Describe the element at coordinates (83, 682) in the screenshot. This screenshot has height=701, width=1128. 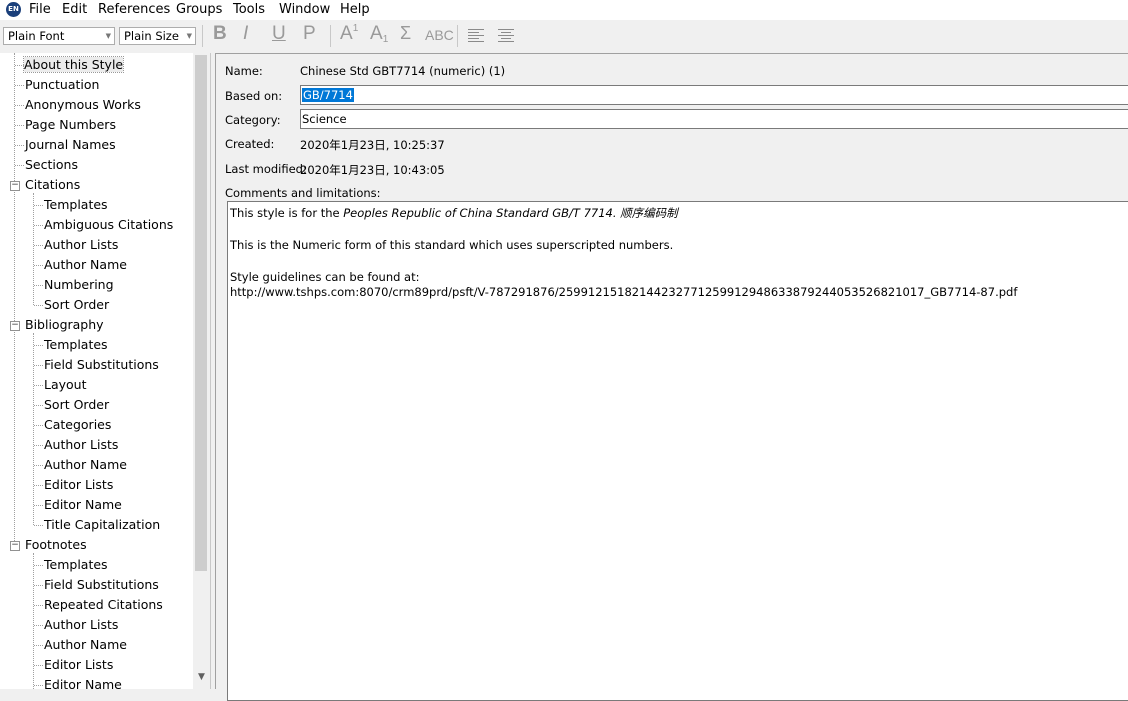
I see `tree-item-footnotes-editor-name: Editor Name` at that location.